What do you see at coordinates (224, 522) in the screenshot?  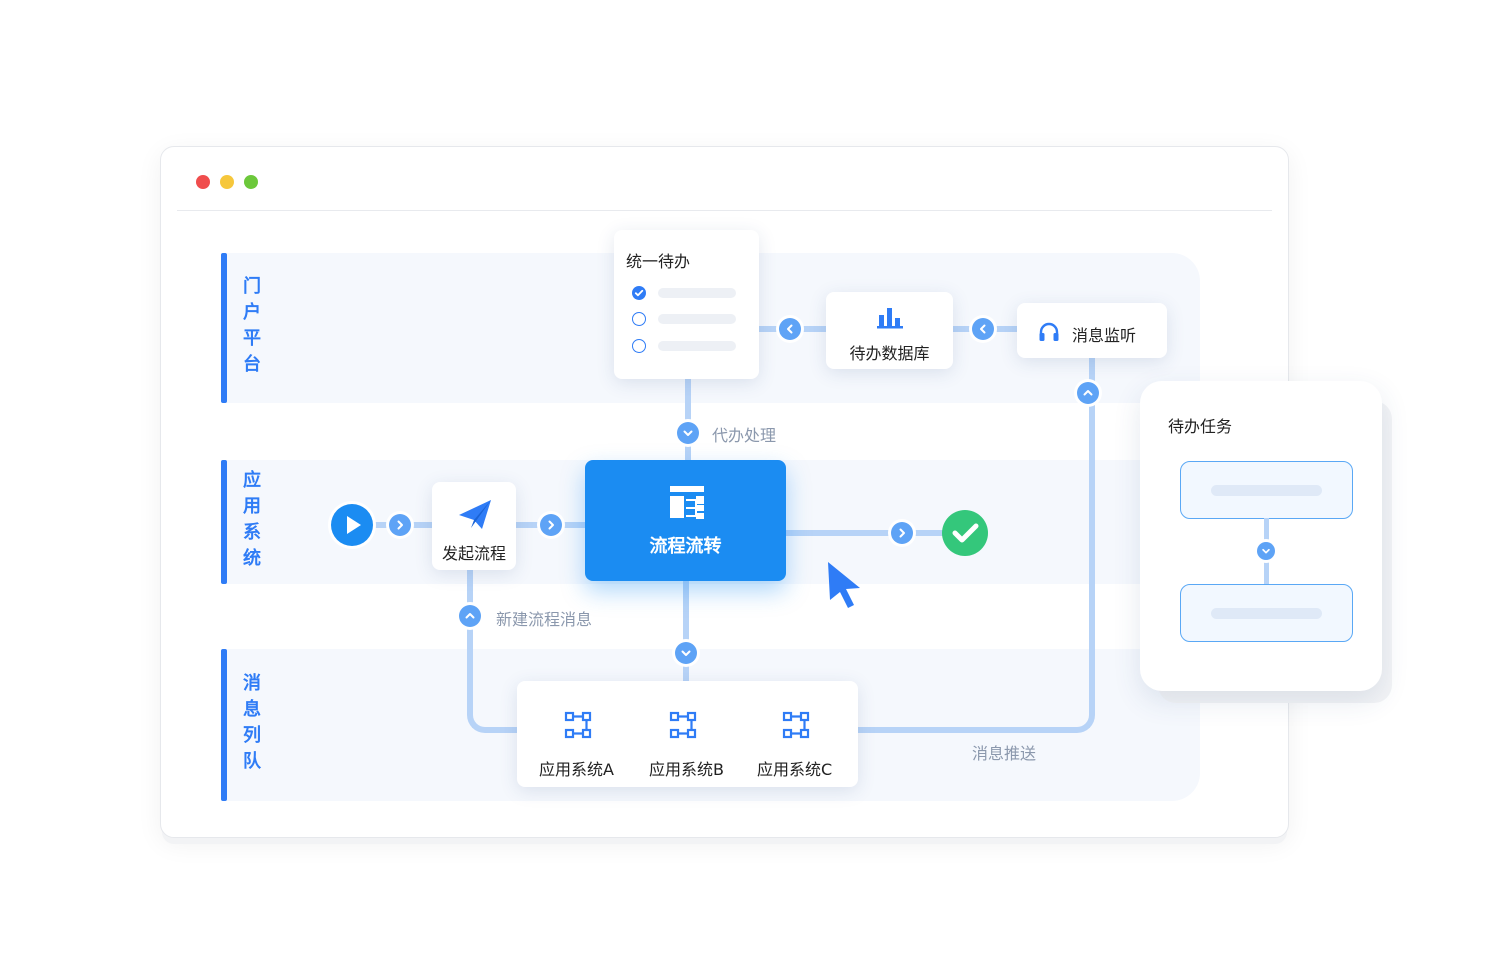 I see `lane-apps-bar` at bounding box center [224, 522].